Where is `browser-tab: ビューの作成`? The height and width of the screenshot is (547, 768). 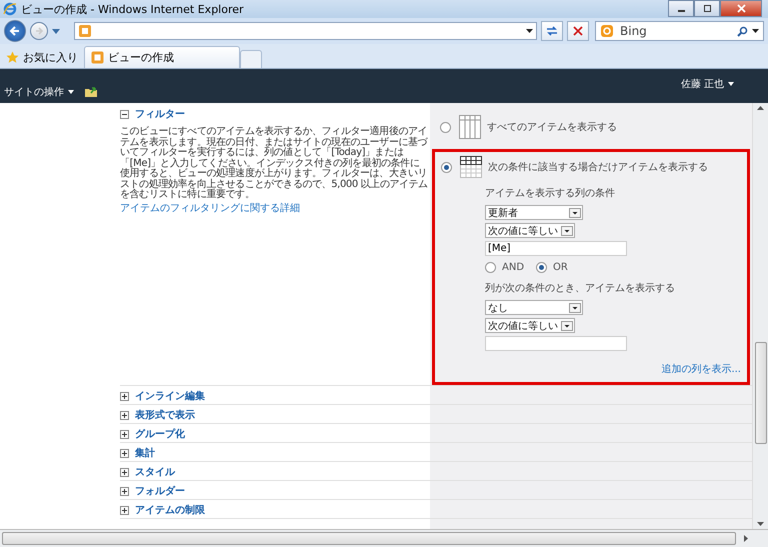 browser-tab: ビューの作成 is located at coordinates (162, 57).